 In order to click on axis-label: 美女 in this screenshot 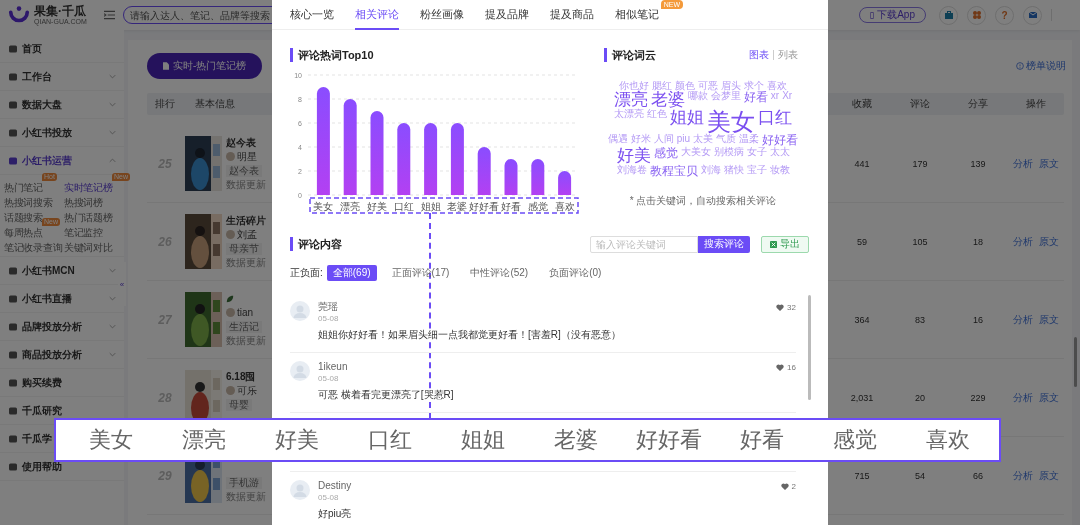, I will do `click(323, 206)`.